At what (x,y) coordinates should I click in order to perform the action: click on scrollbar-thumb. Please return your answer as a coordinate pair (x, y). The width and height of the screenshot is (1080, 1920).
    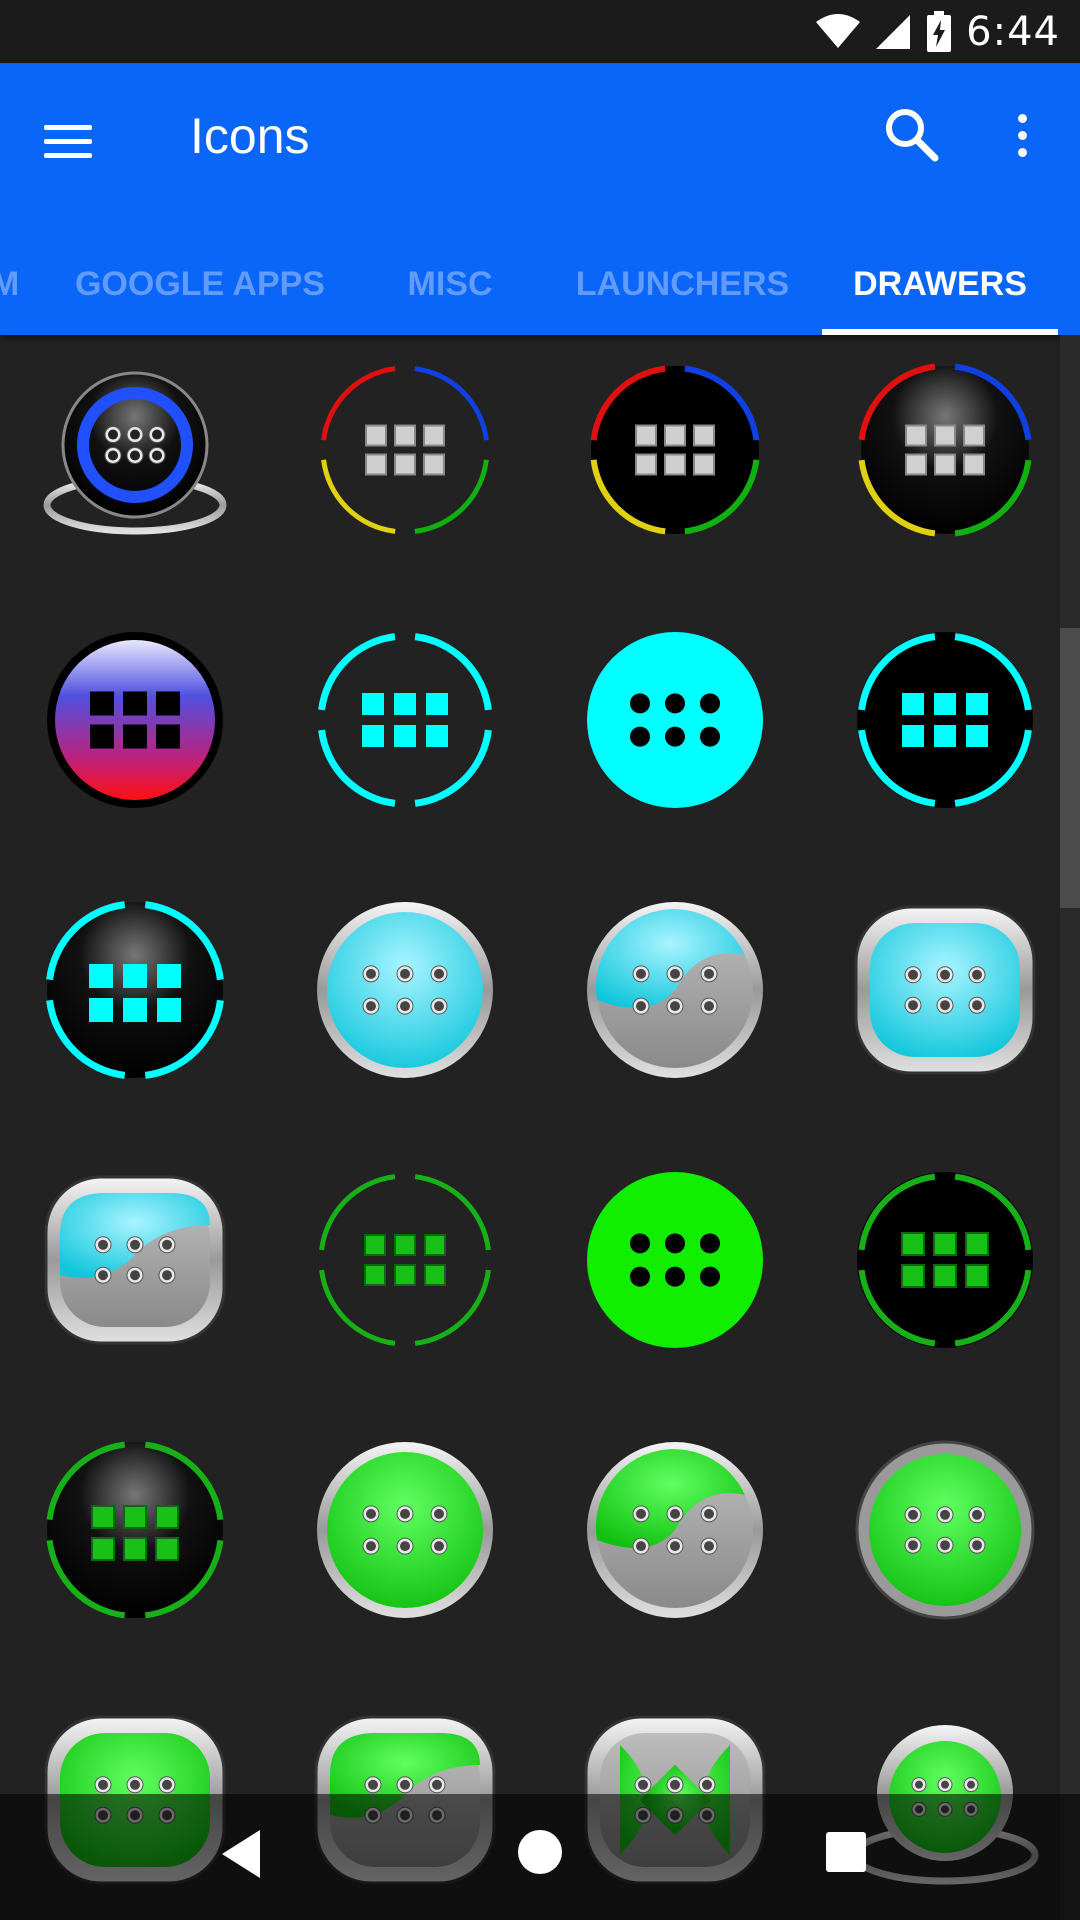
    Looking at the image, I should click on (1070, 768).